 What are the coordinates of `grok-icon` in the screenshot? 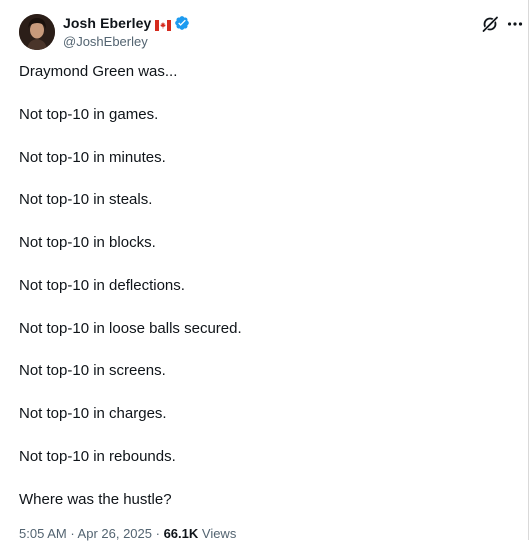 It's located at (490, 24).